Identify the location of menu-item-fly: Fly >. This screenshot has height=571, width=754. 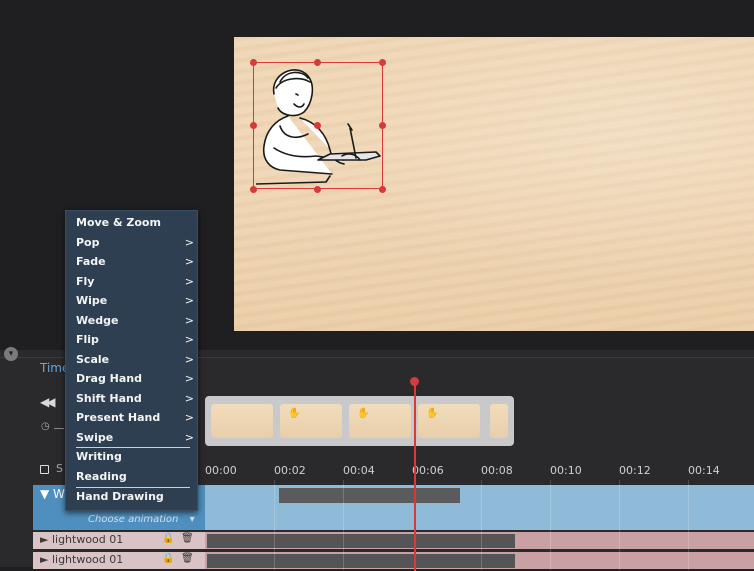
(135, 281).